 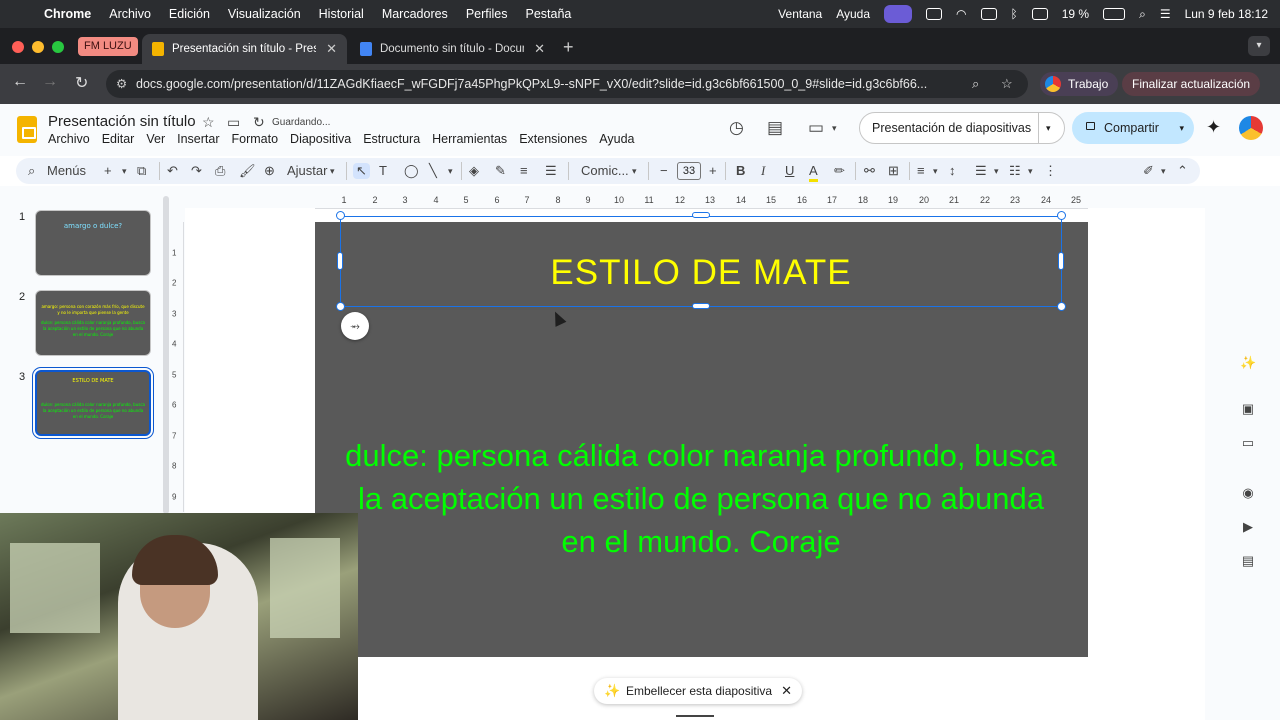 What do you see at coordinates (341, 14) in the screenshot?
I see `menu-historial: Historial` at bounding box center [341, 14].